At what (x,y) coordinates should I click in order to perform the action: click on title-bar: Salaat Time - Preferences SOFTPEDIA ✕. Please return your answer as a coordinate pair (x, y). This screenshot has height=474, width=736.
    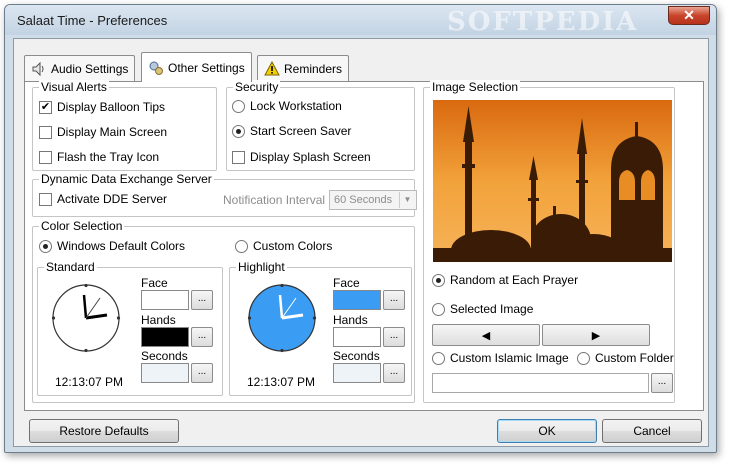
    Looking at the image, I should click on (360, 21).